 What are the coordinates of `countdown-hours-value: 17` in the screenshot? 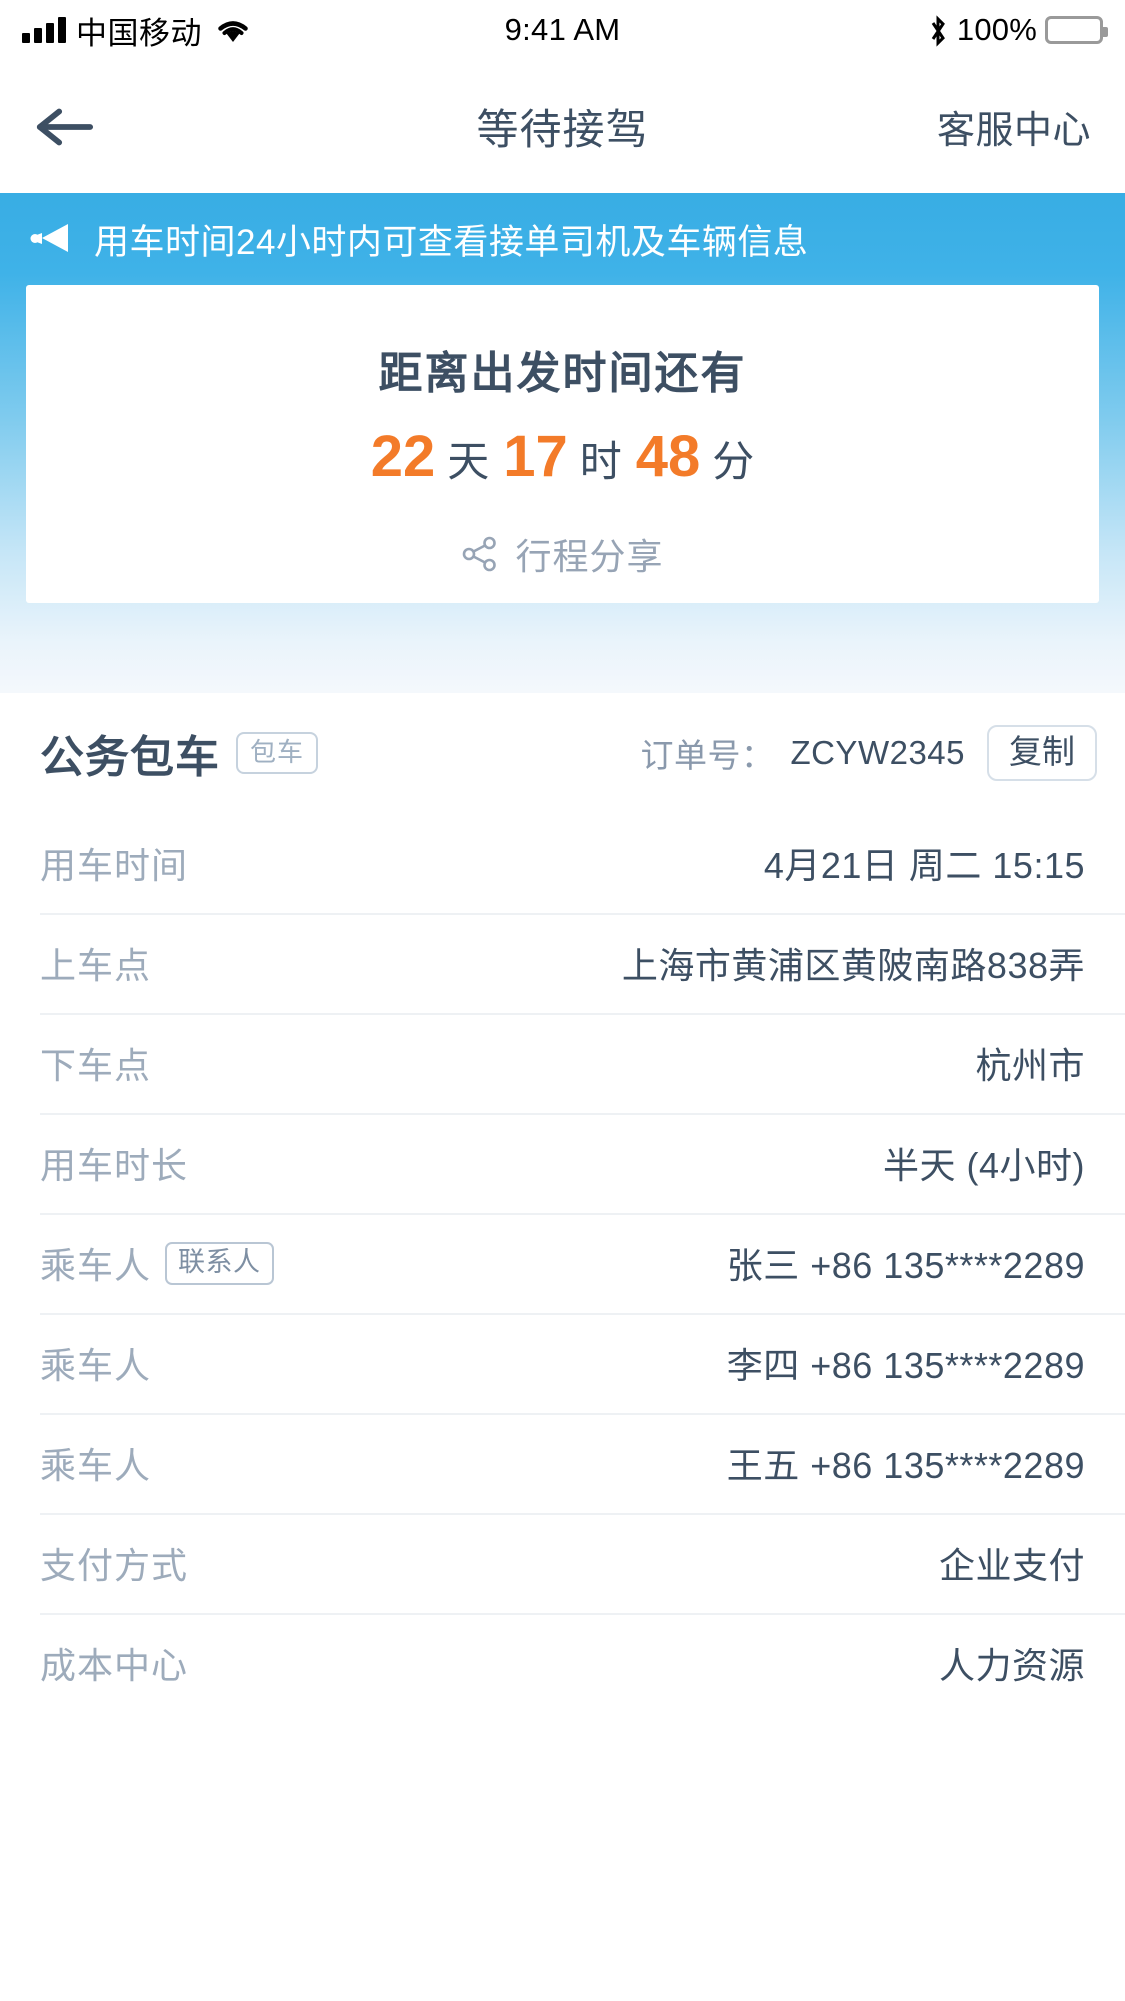 It's located at (535, 456).